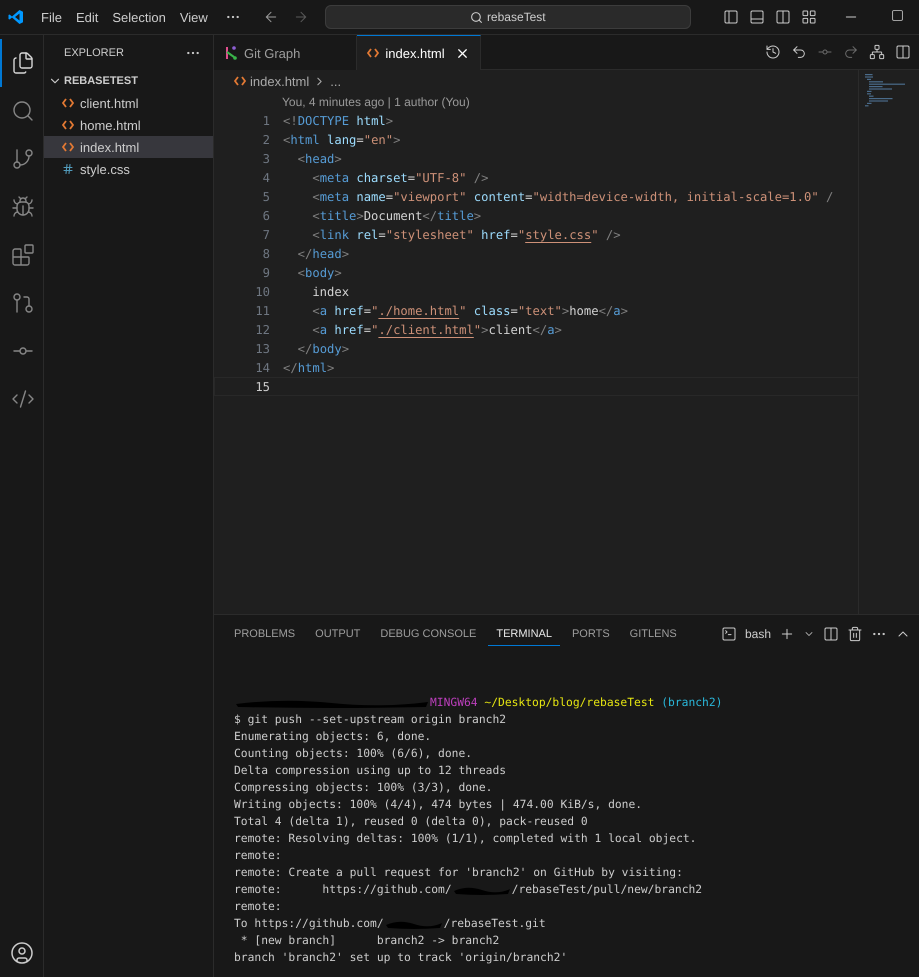 Image resolution: width=919 pixels, height=977 pixels. I want to click on menu-item: Selection, so click(139, 17).